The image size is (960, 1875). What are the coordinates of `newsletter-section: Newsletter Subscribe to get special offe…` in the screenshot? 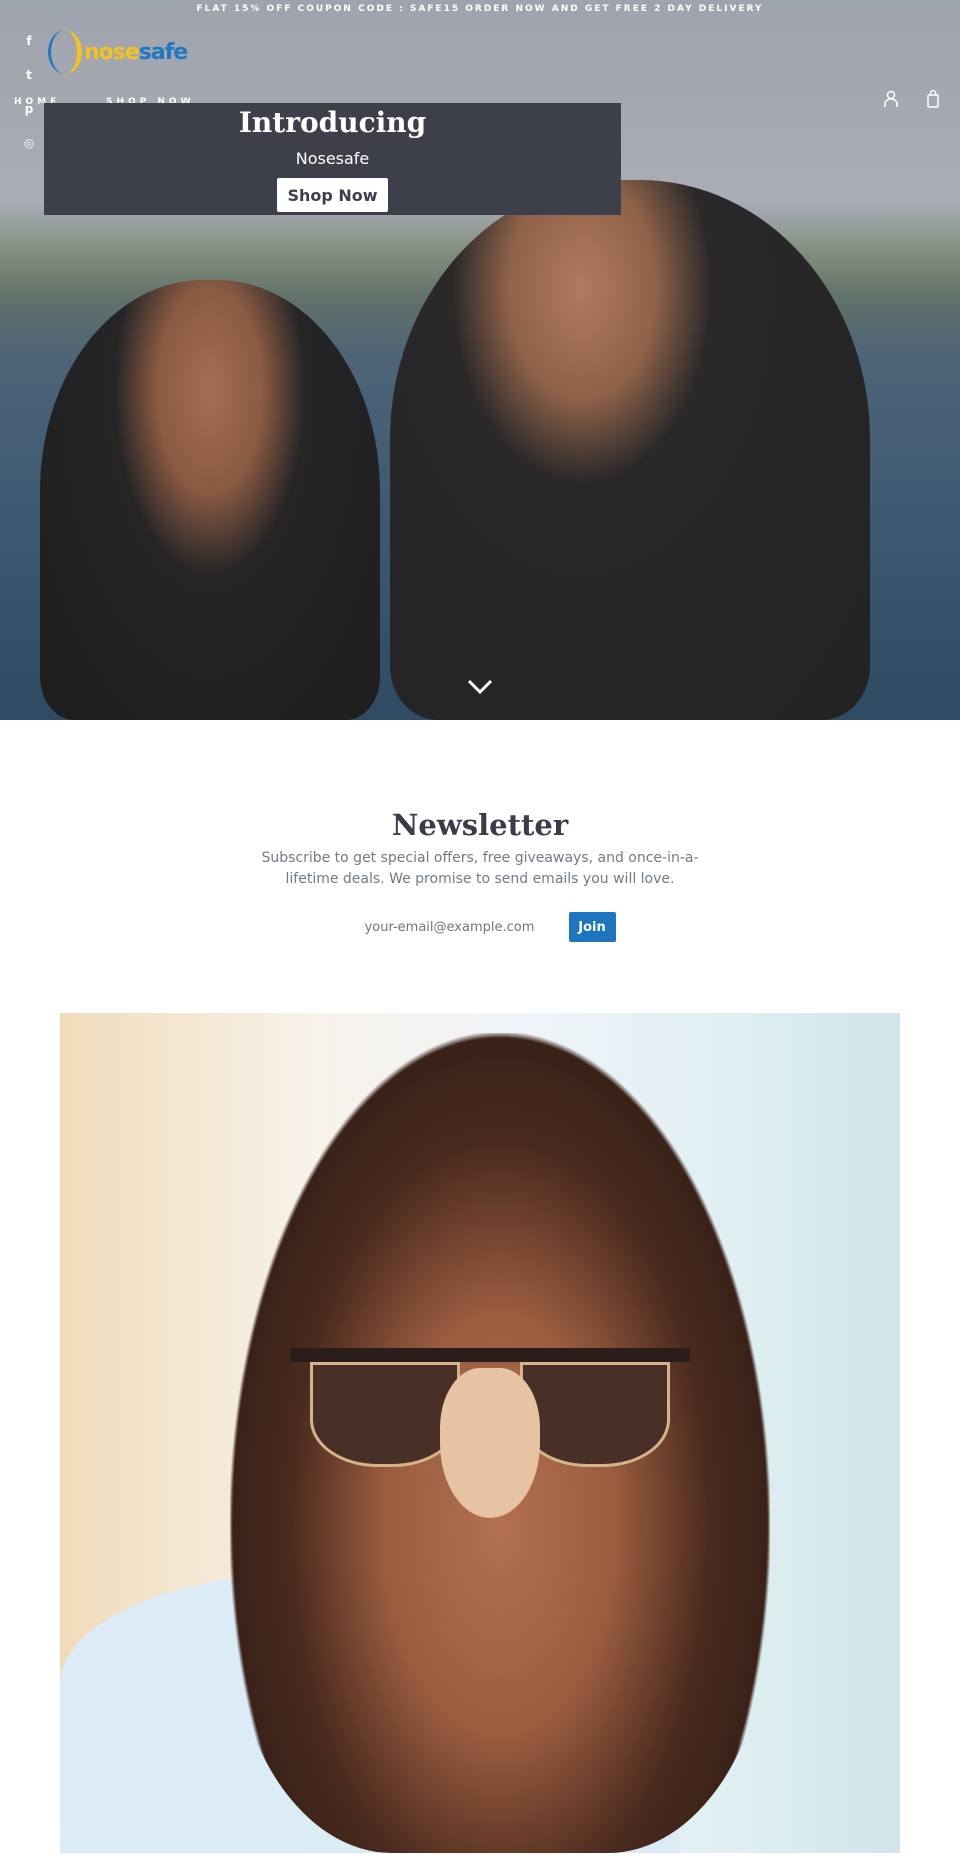 It's located at (480, 875).